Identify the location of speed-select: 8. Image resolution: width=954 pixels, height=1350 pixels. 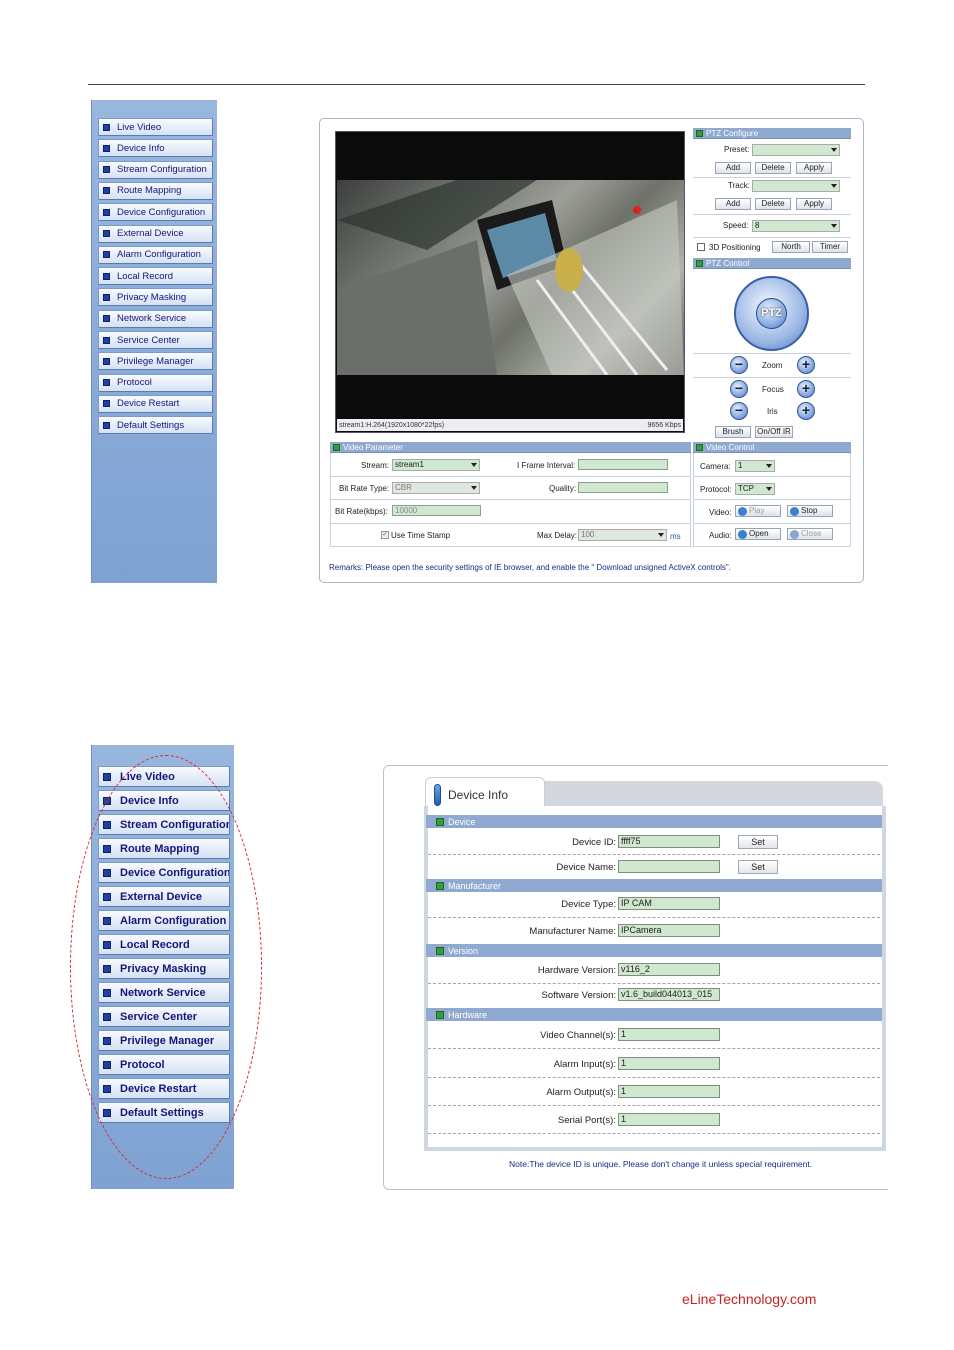
(796, 226).